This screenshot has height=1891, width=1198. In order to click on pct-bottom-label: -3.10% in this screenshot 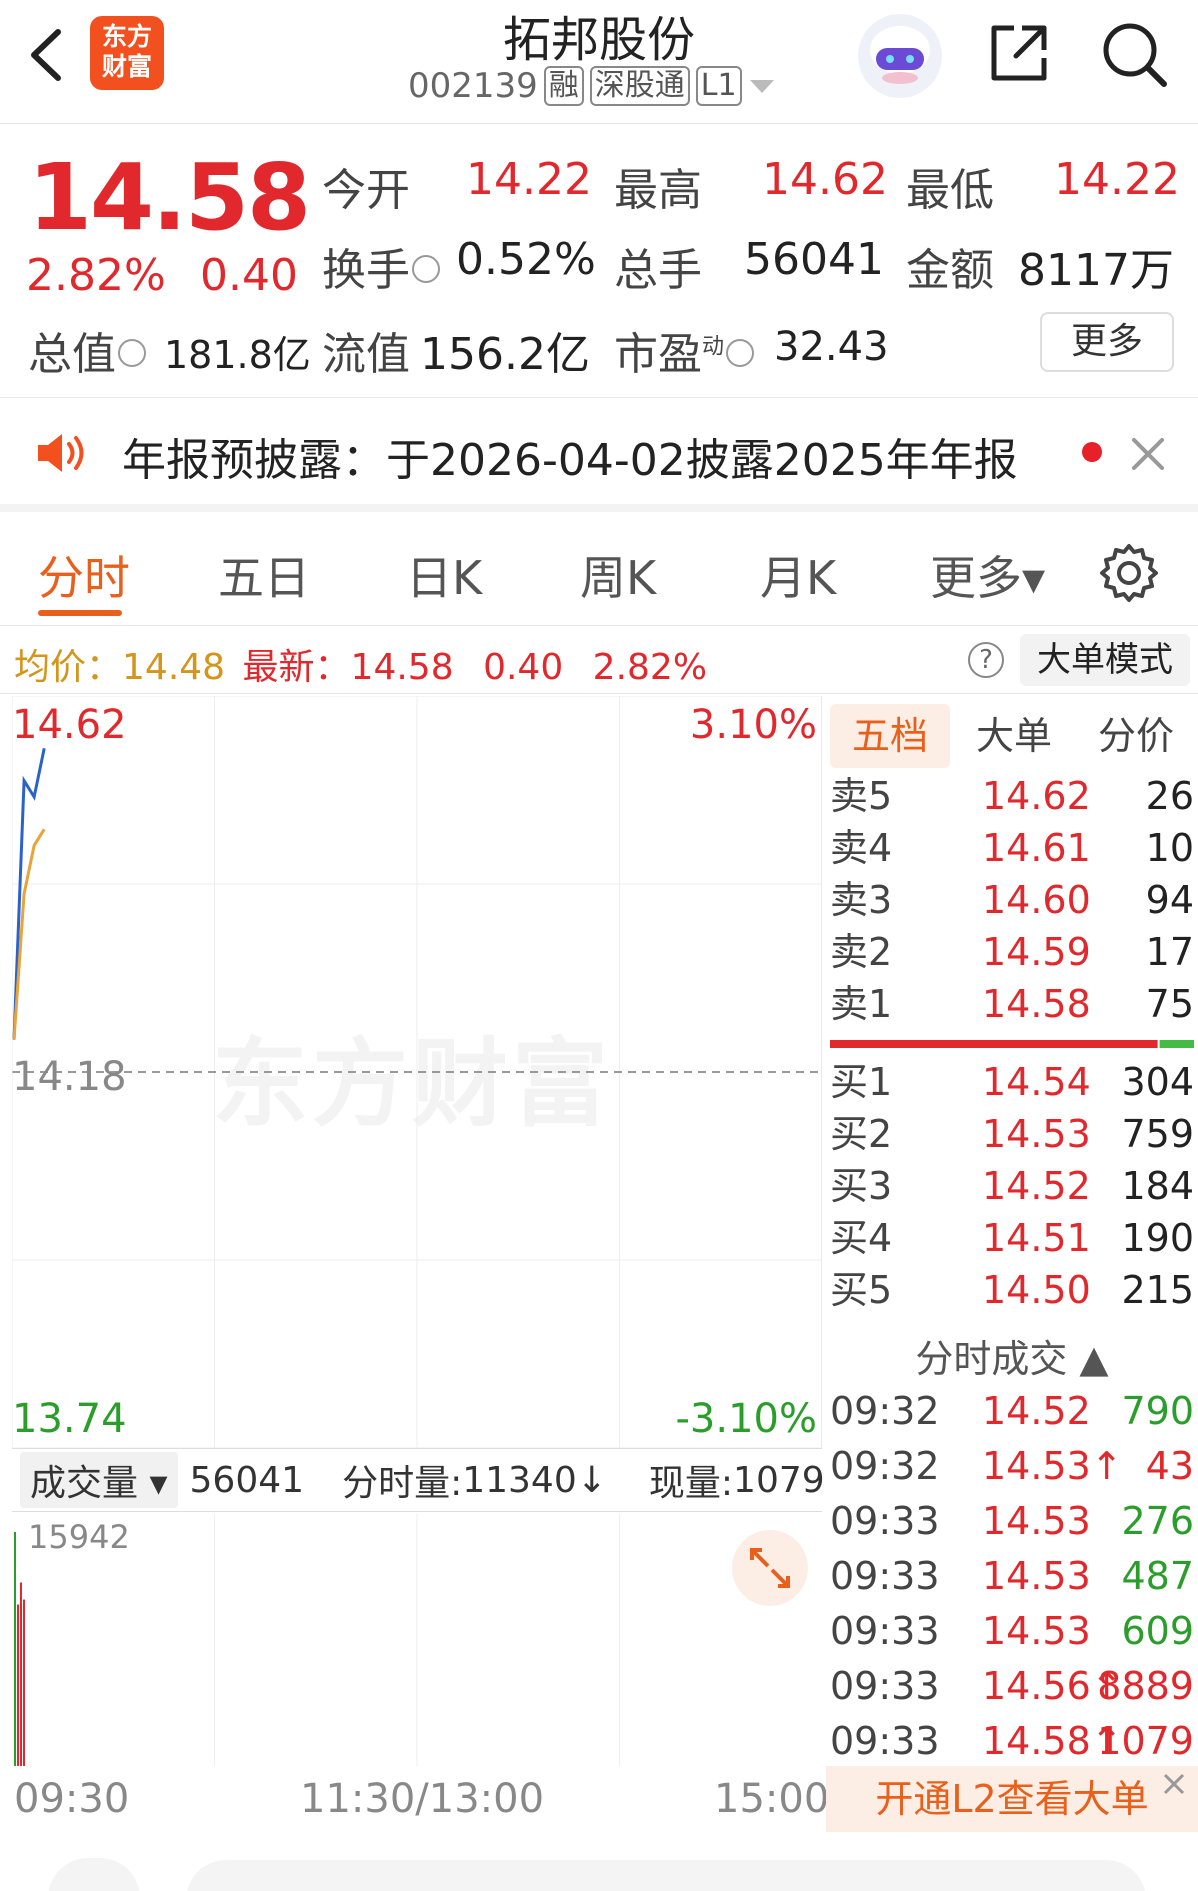, I will do `click(746, 1419)`.